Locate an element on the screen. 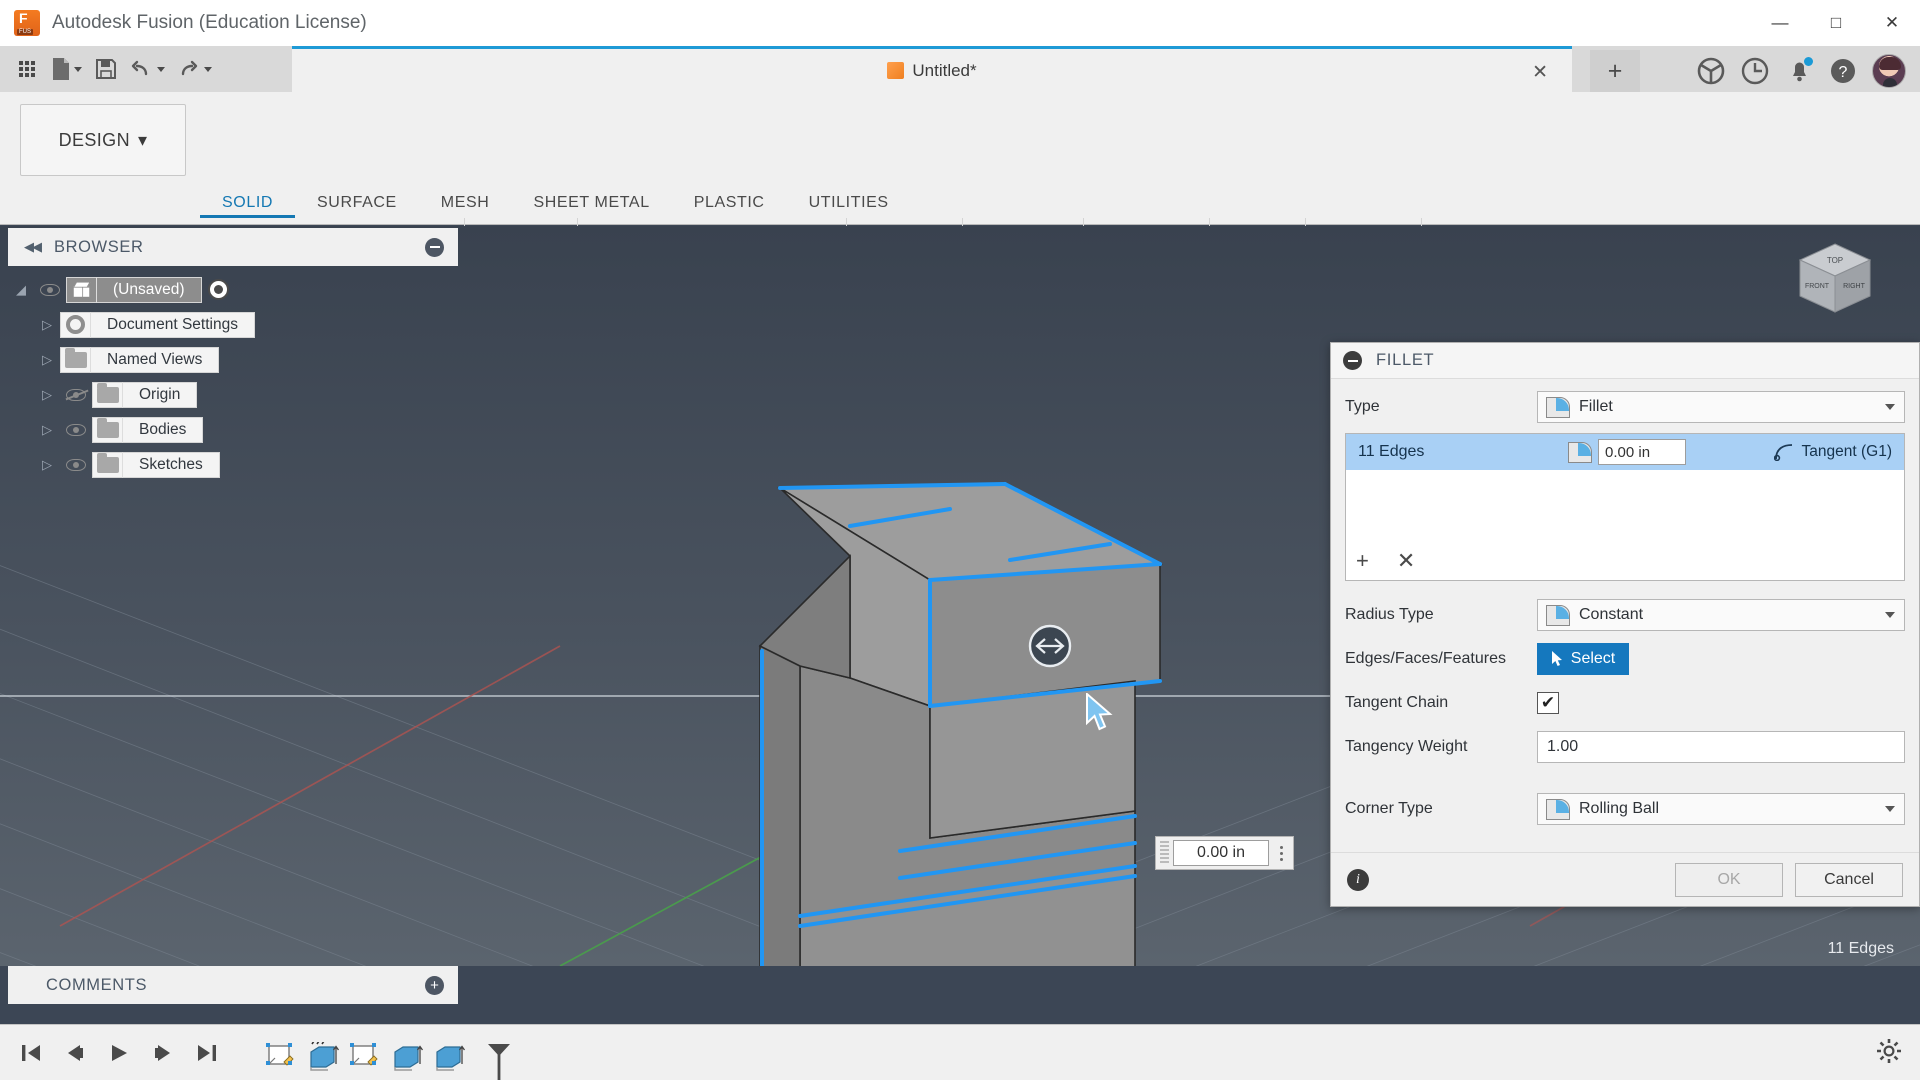 The image size is (1920, 1080). new-document-icon is located at coordinates (66, 69).